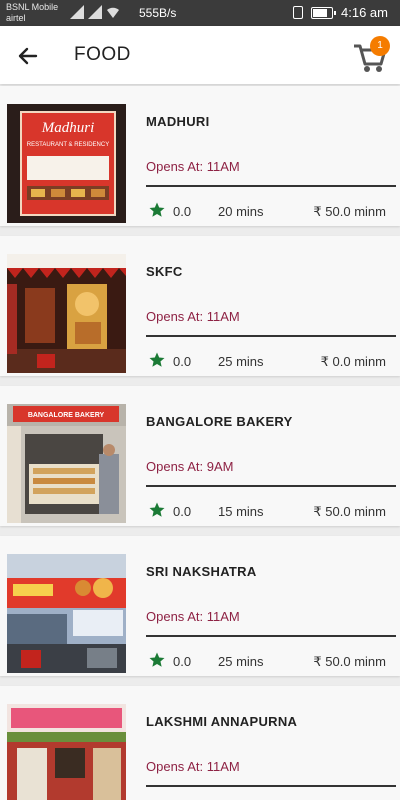 This screenshot has width=400, height=800. Describe the element at coordinates (16, 18) in the screenshot. I see `carrier-2: airtel` at that location.